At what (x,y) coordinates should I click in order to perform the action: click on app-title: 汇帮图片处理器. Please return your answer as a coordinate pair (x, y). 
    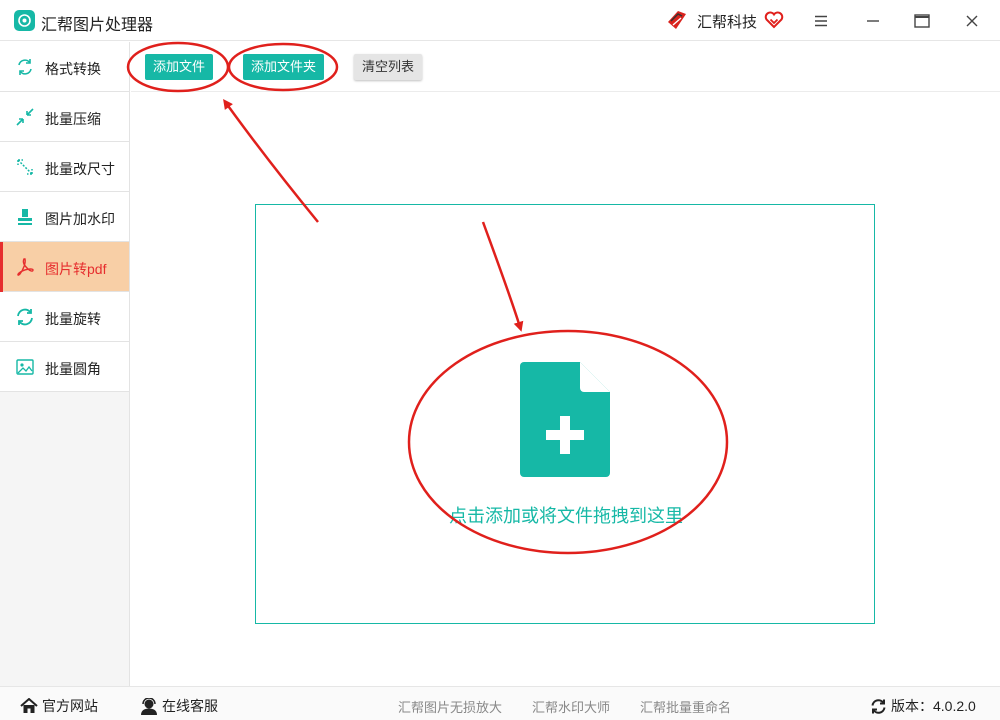
    Looking at the image, I should click on (97, 25).